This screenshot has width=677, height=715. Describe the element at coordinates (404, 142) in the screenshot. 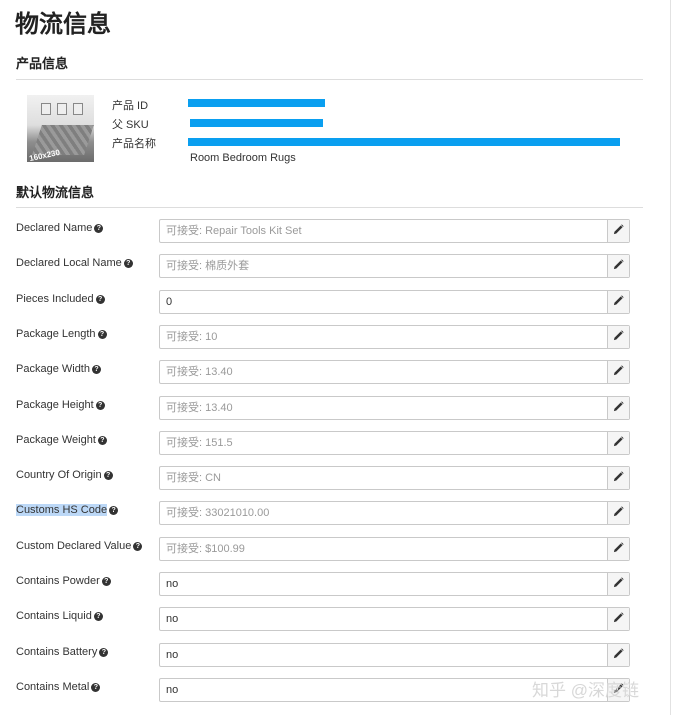

I see `product-name-redaction` at that location.